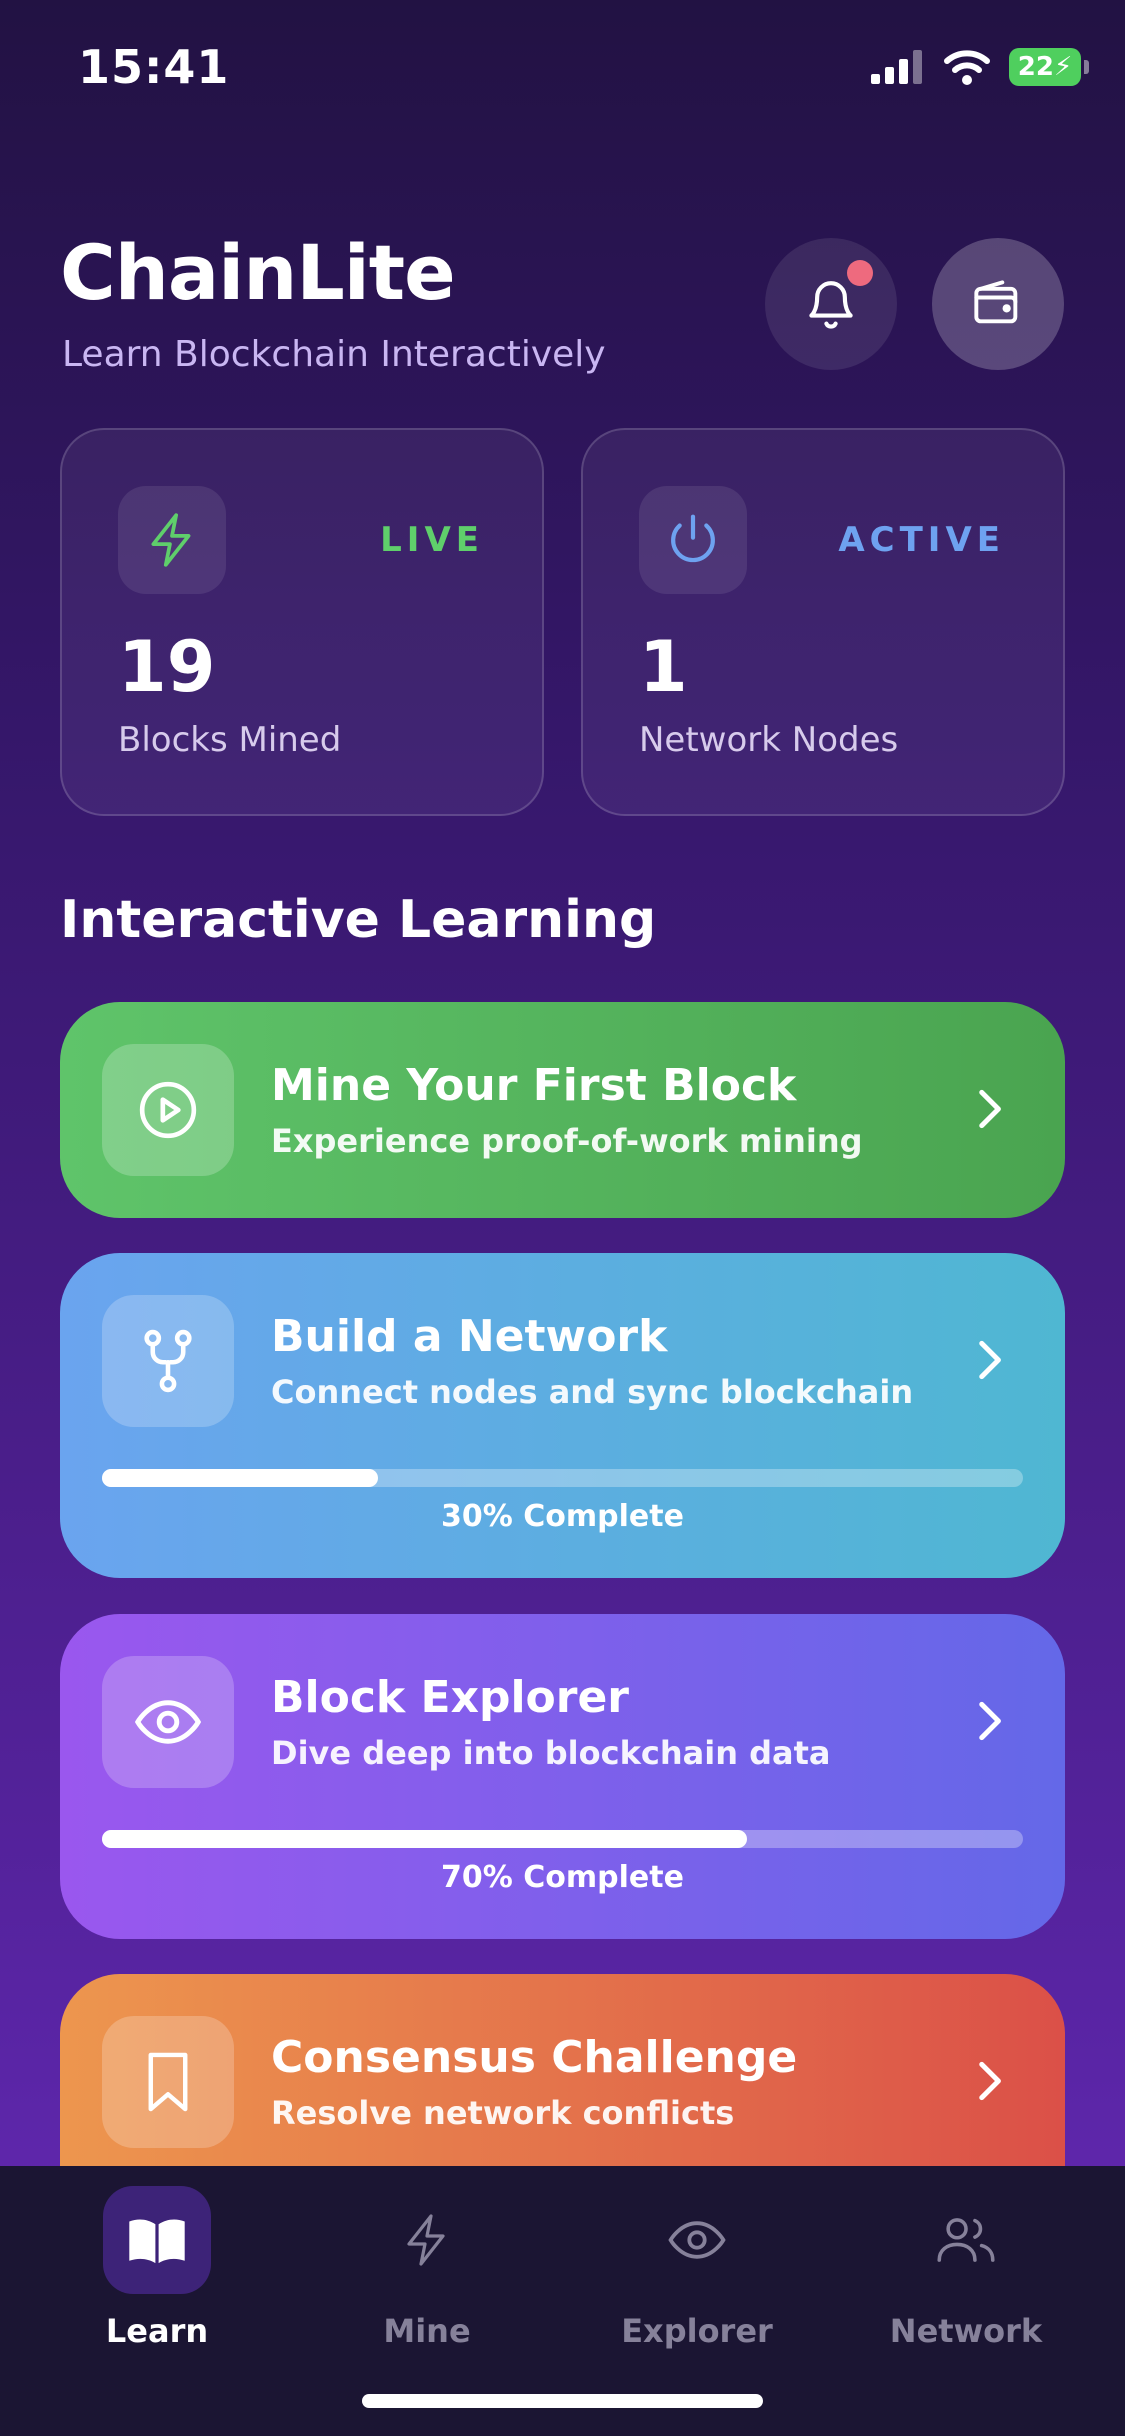 The width and height of the screenshot is (1125, 2436). What do you see at coordinates (562, 70) in the screenshot?
I see `status-bar: 15:41 22 ⚡` at bounding box center [562, 70].